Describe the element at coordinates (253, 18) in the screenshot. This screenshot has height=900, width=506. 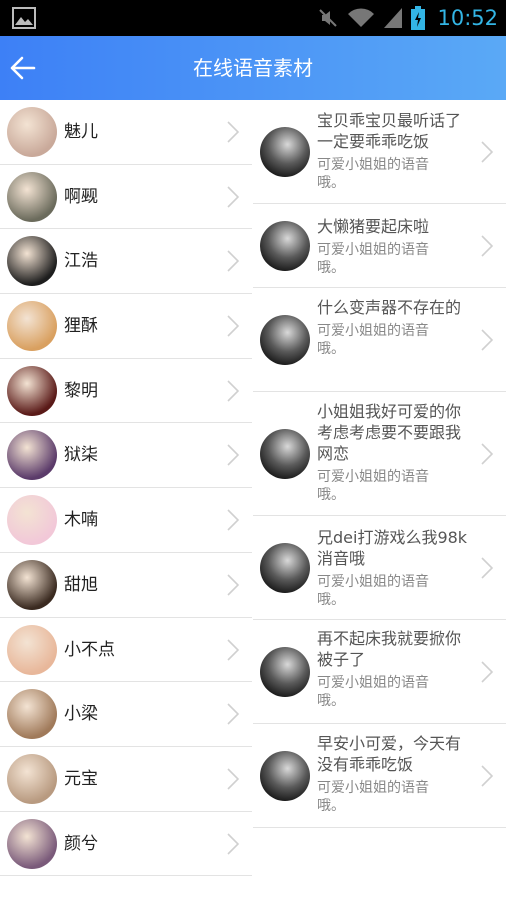
I see `status-bar: 10:52` at that location.